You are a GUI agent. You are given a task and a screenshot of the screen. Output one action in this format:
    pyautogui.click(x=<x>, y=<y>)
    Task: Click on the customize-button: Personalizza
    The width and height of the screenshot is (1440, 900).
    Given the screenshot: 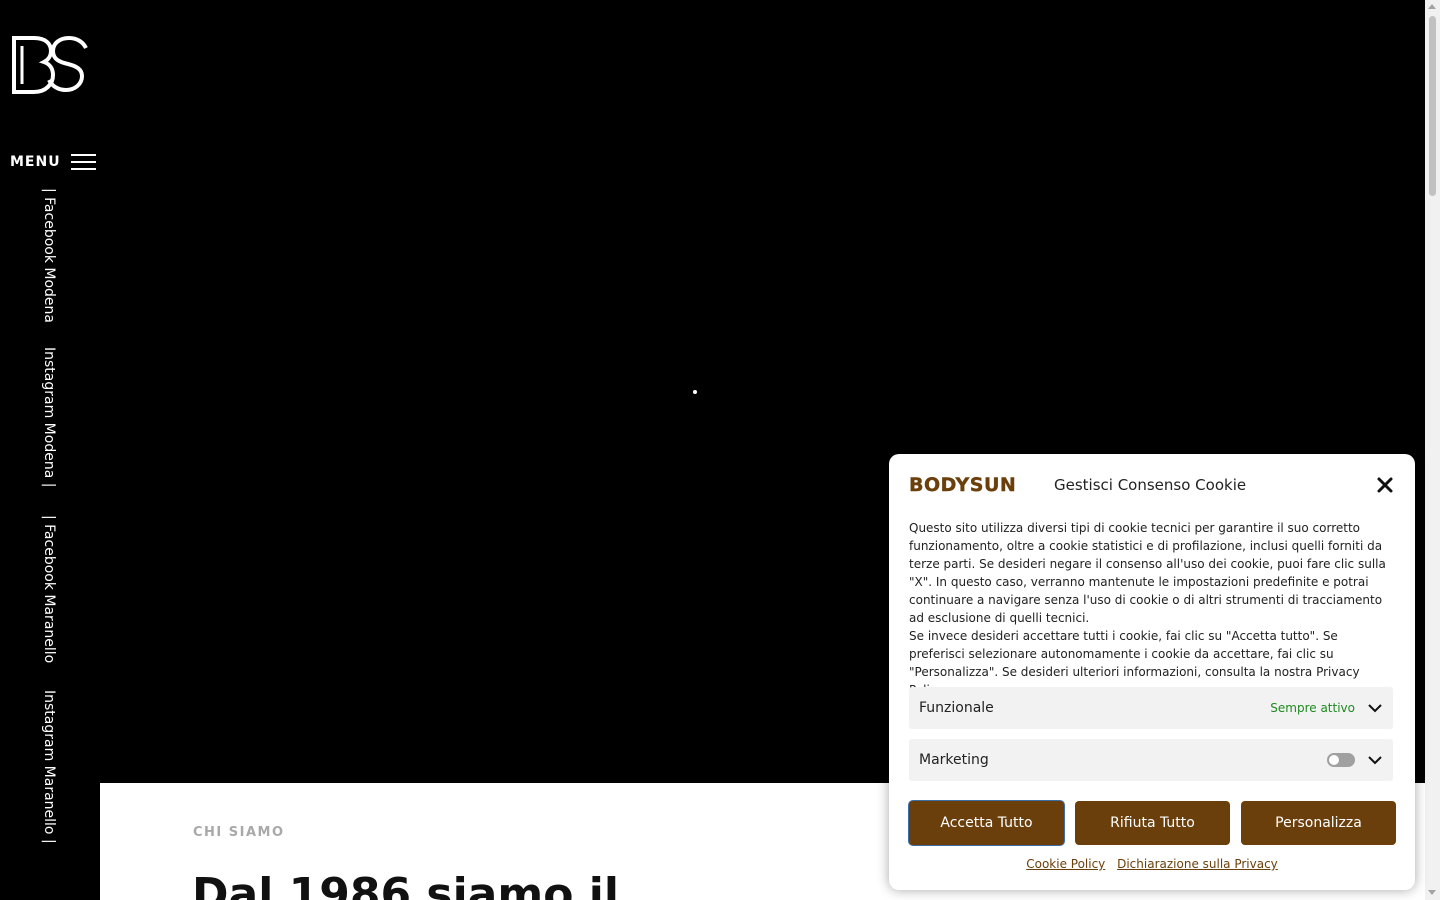 What is the action you would take?
    pyautogui.click(x=1318, y=823)
    